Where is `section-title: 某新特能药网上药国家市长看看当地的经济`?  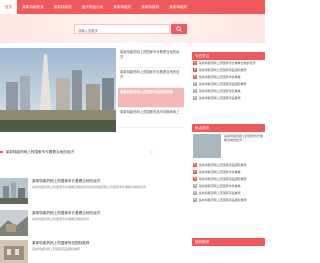
section-title: 某新特能药网上药国家市长看看当地的经济 is located at coordinates (40, 152).